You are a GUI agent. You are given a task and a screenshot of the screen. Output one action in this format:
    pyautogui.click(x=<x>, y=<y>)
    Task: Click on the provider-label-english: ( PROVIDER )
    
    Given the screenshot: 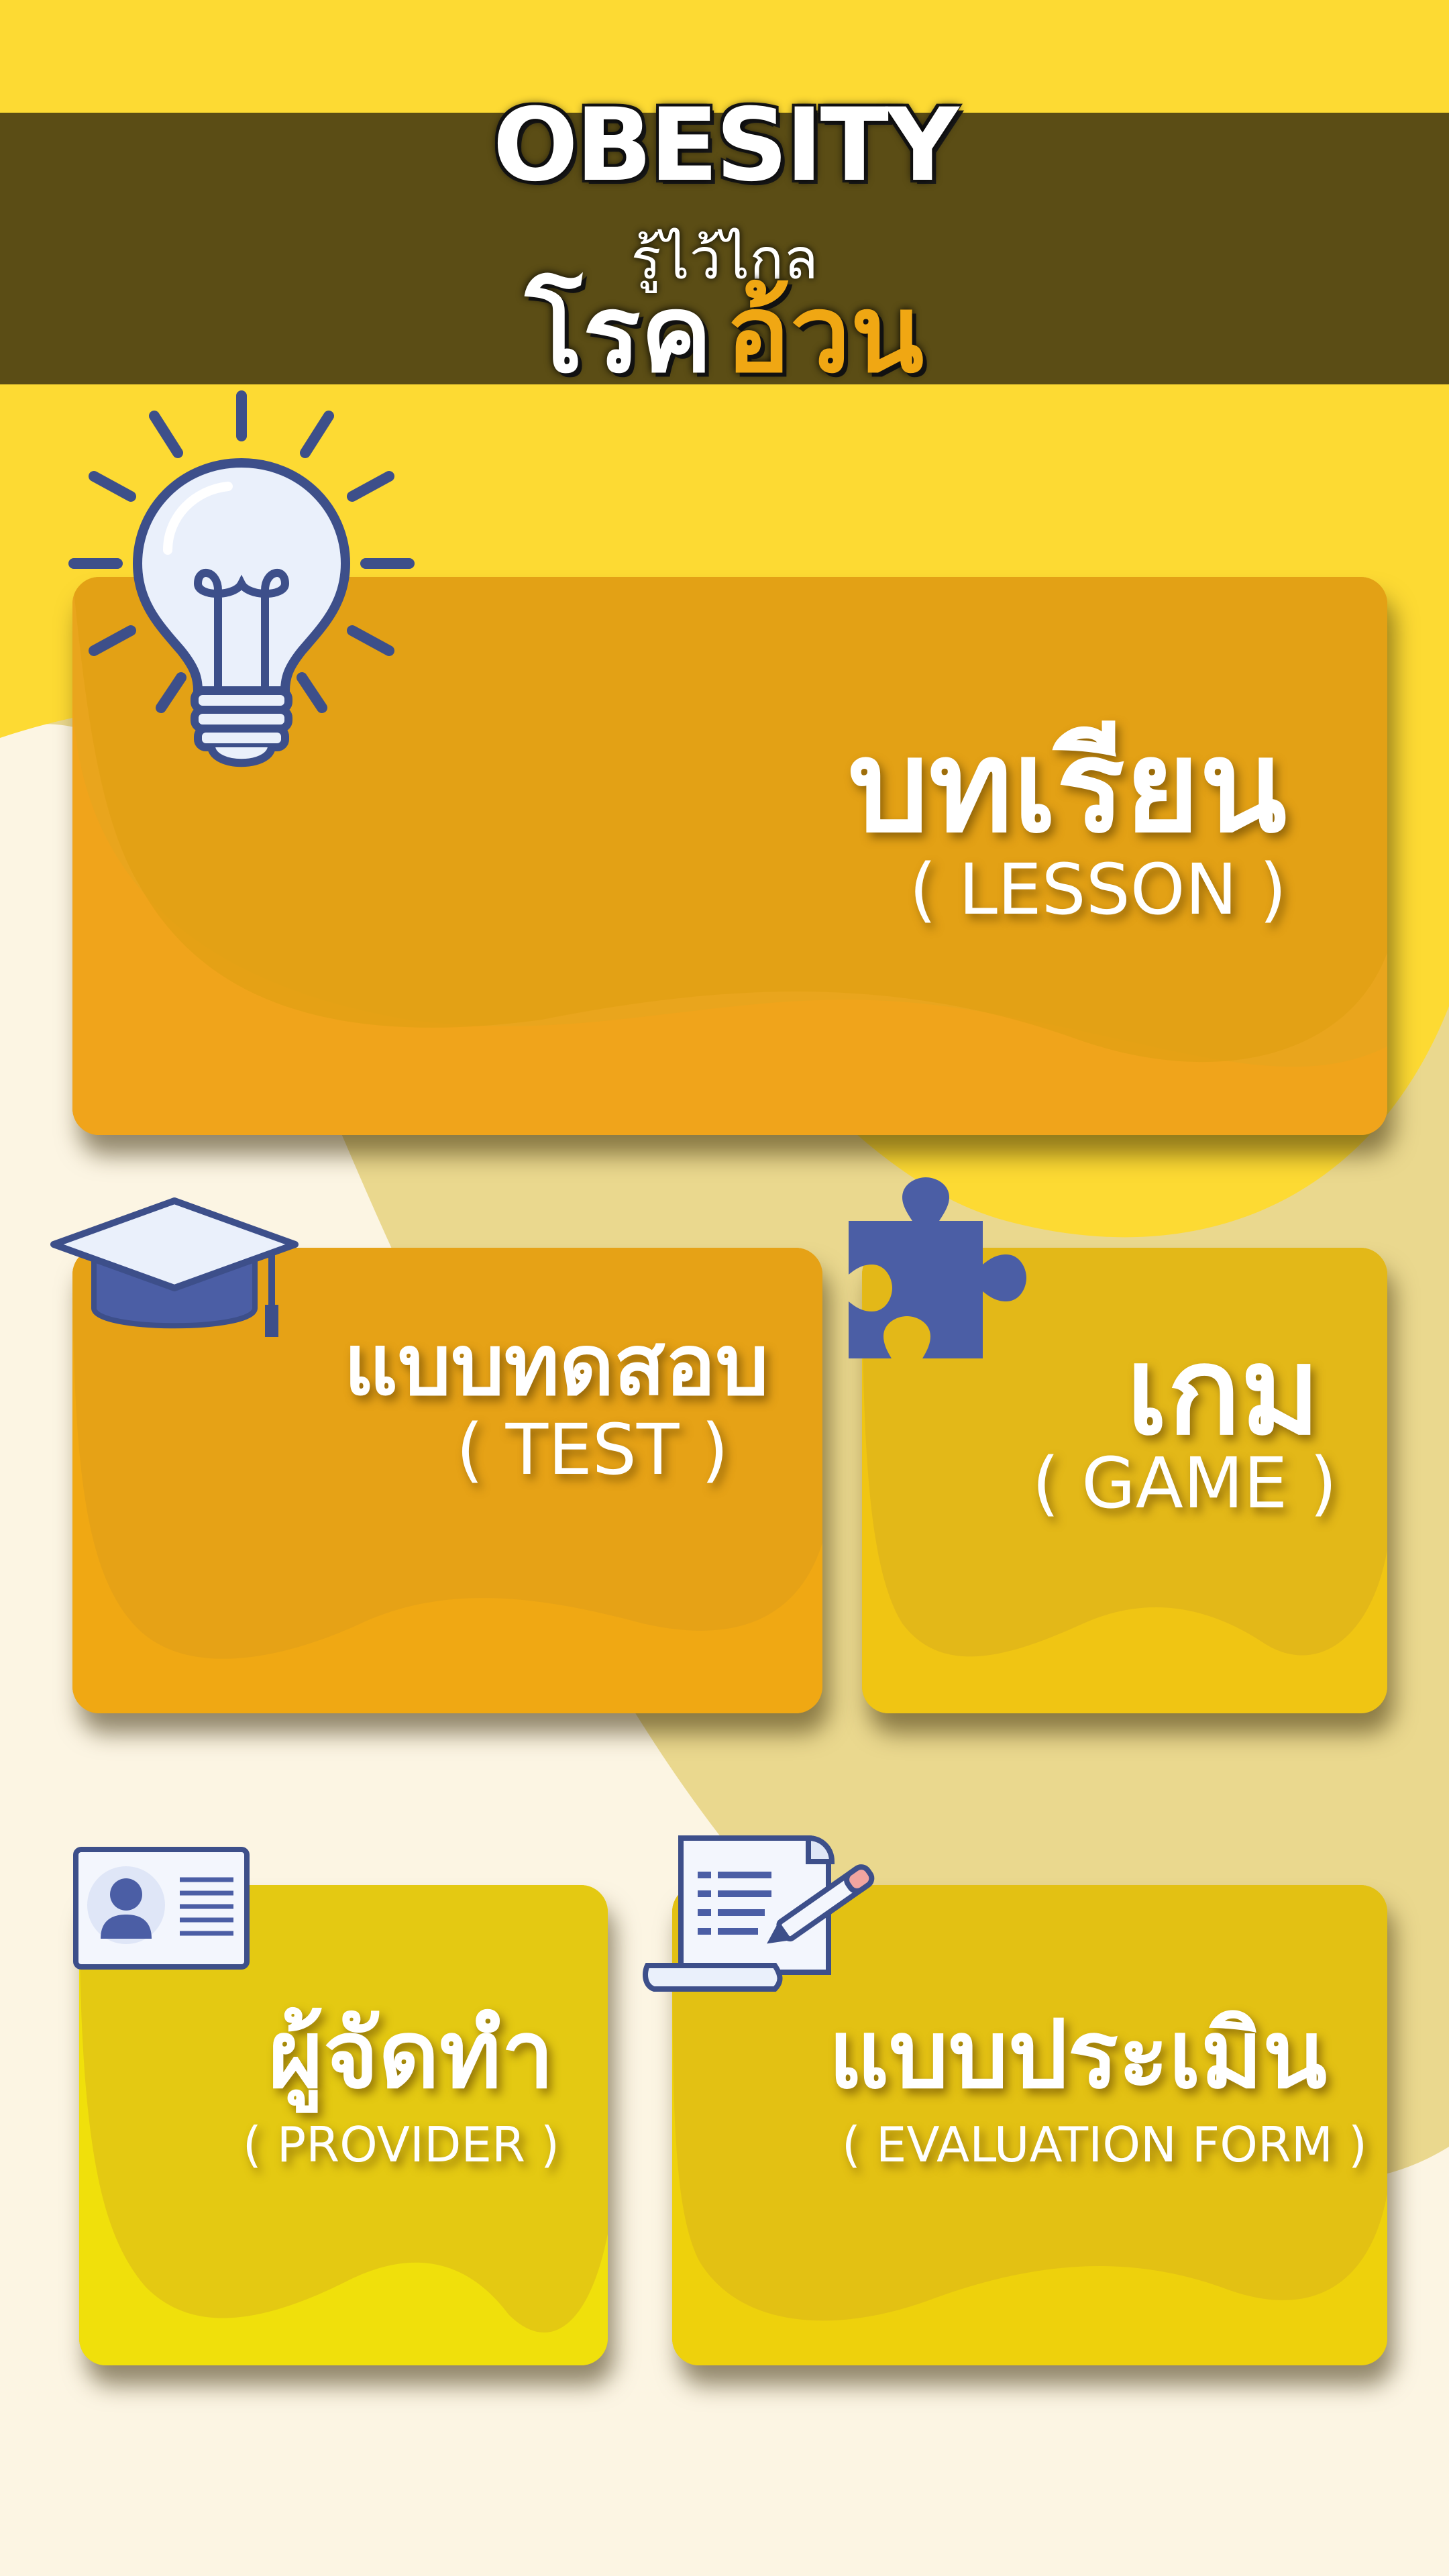 What is the action you would take?
    pyautogui.click(x=400, y=2144)
    